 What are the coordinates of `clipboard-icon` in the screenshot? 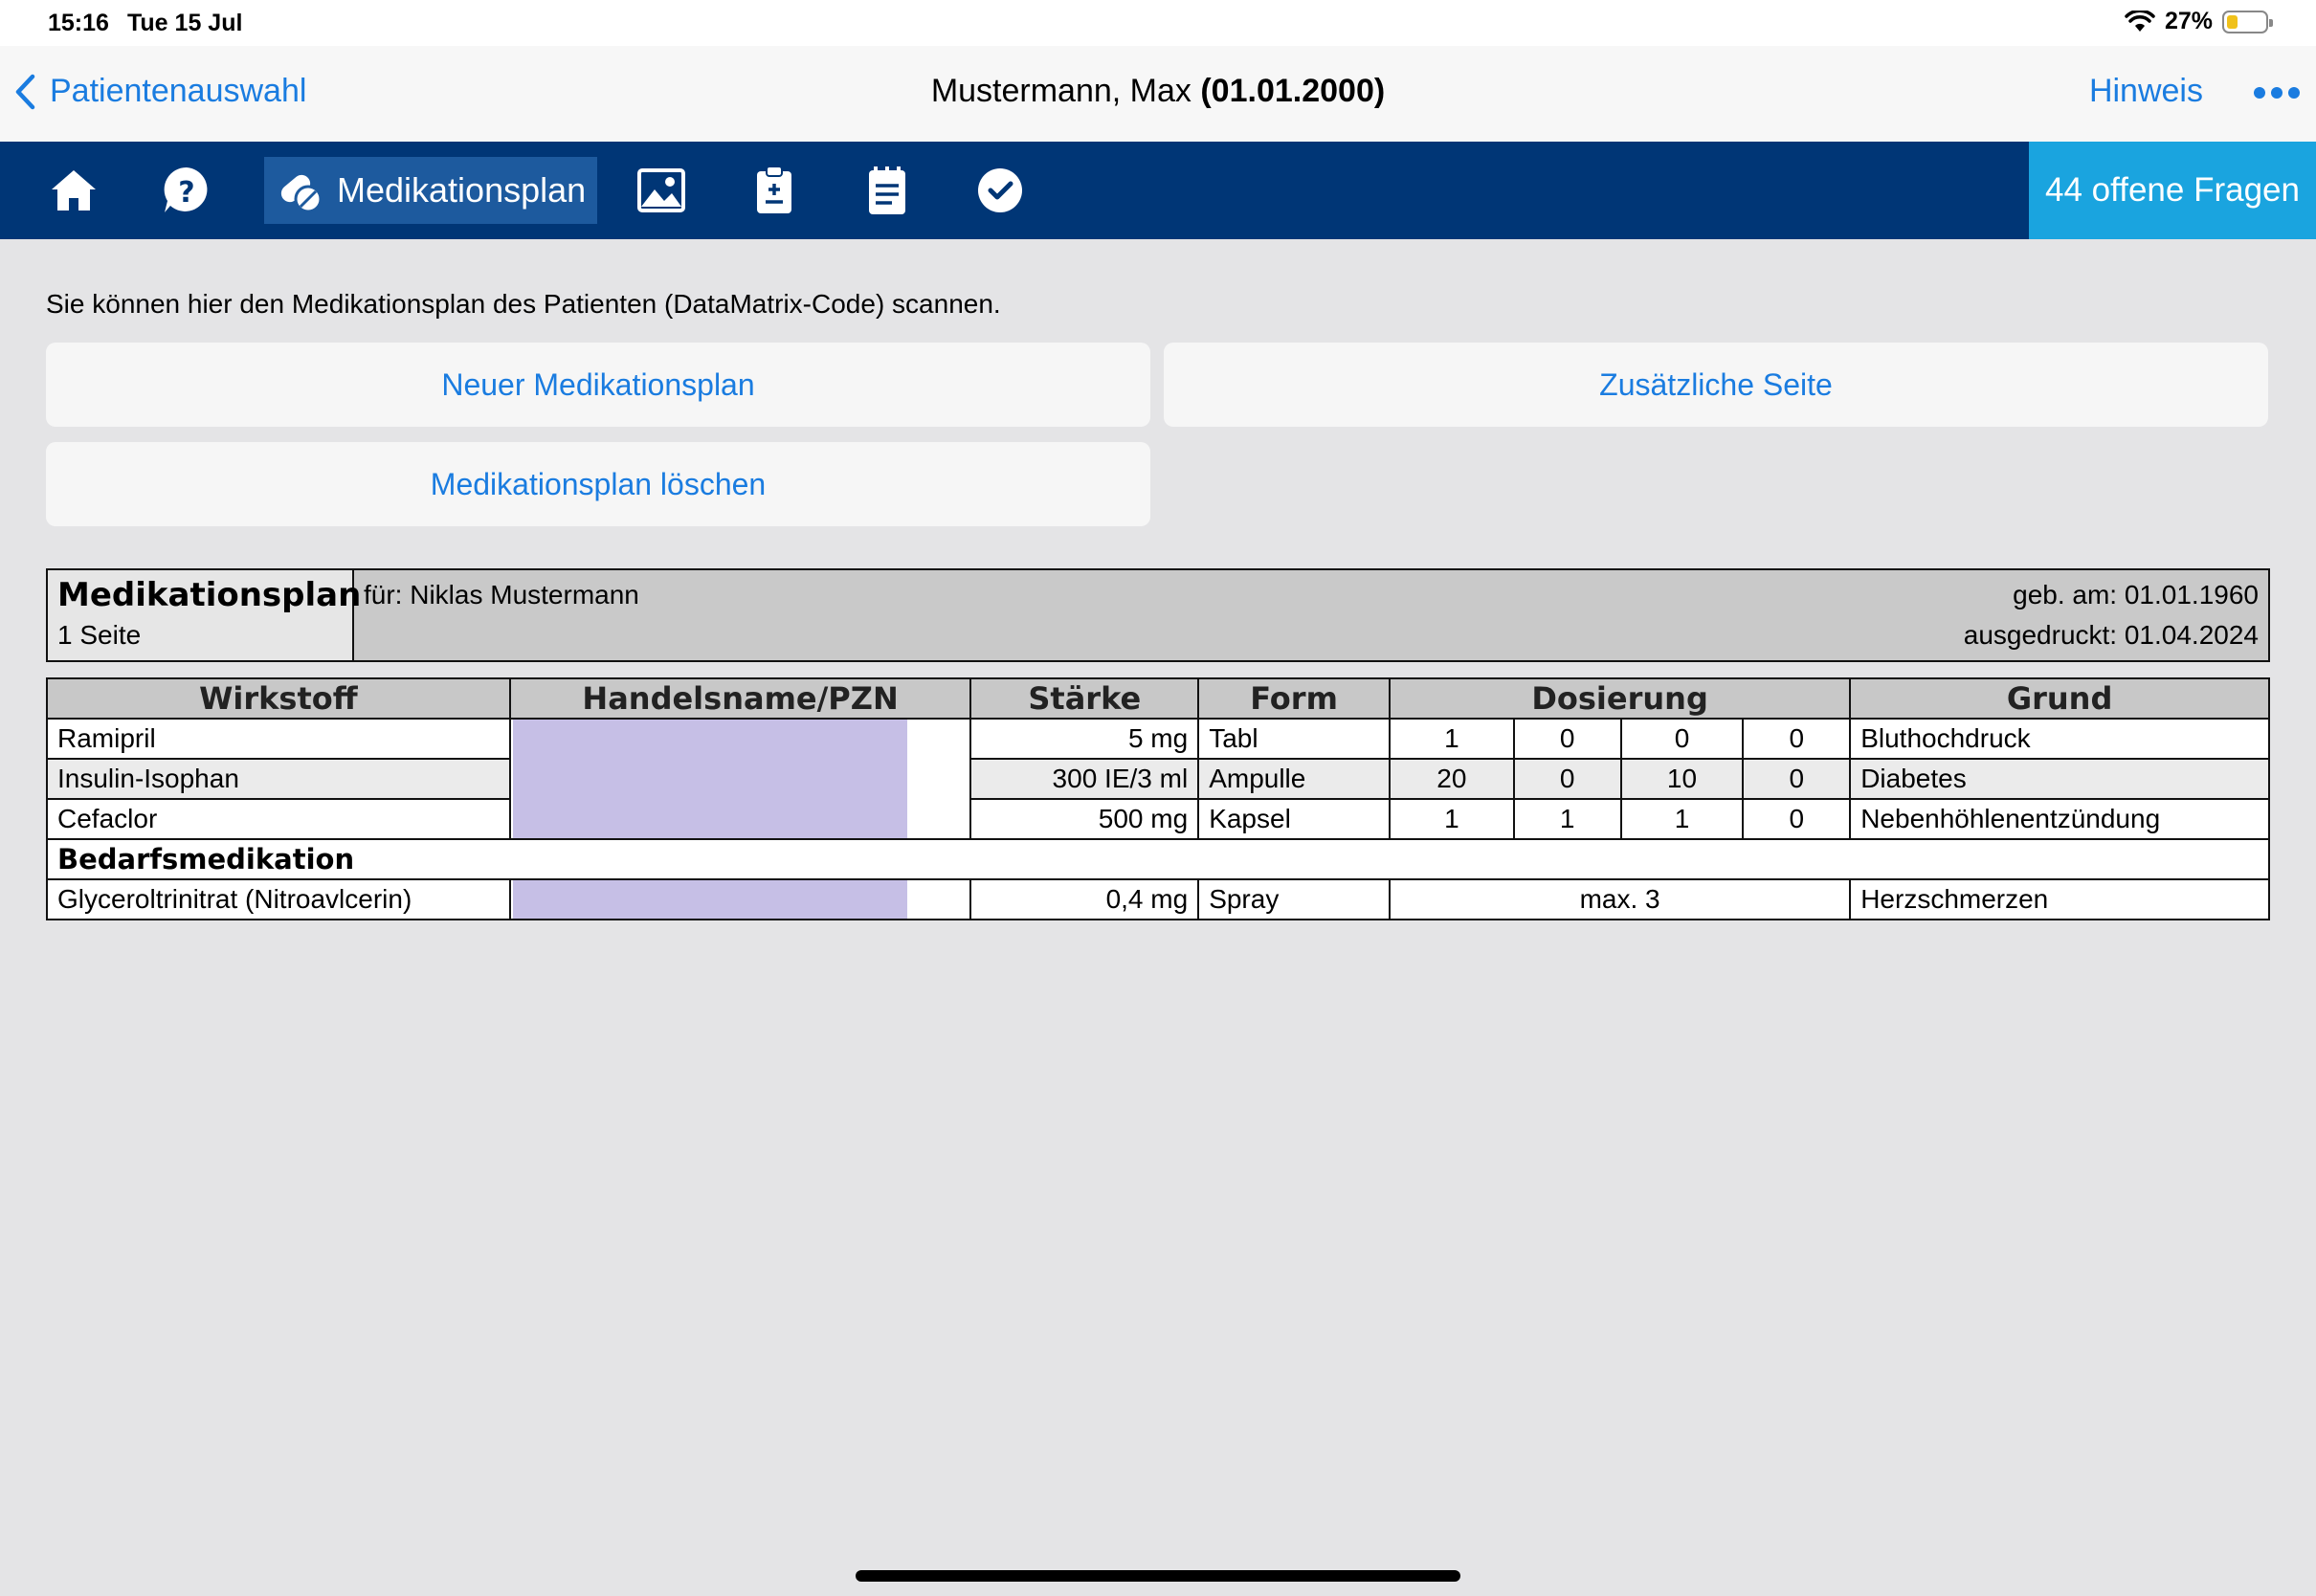 It's located at (774, 191).